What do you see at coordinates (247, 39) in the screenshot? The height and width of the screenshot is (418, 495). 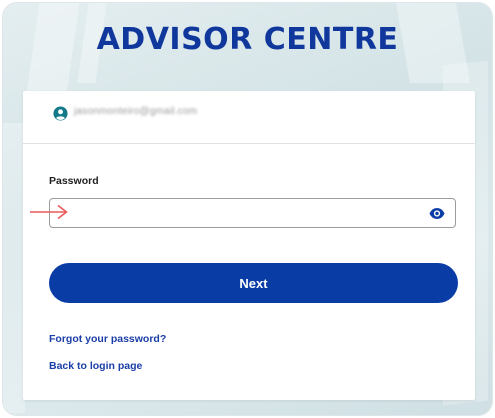 I see `brand-title: ADVISOR CENTRE` at bounding box center [247, 39].